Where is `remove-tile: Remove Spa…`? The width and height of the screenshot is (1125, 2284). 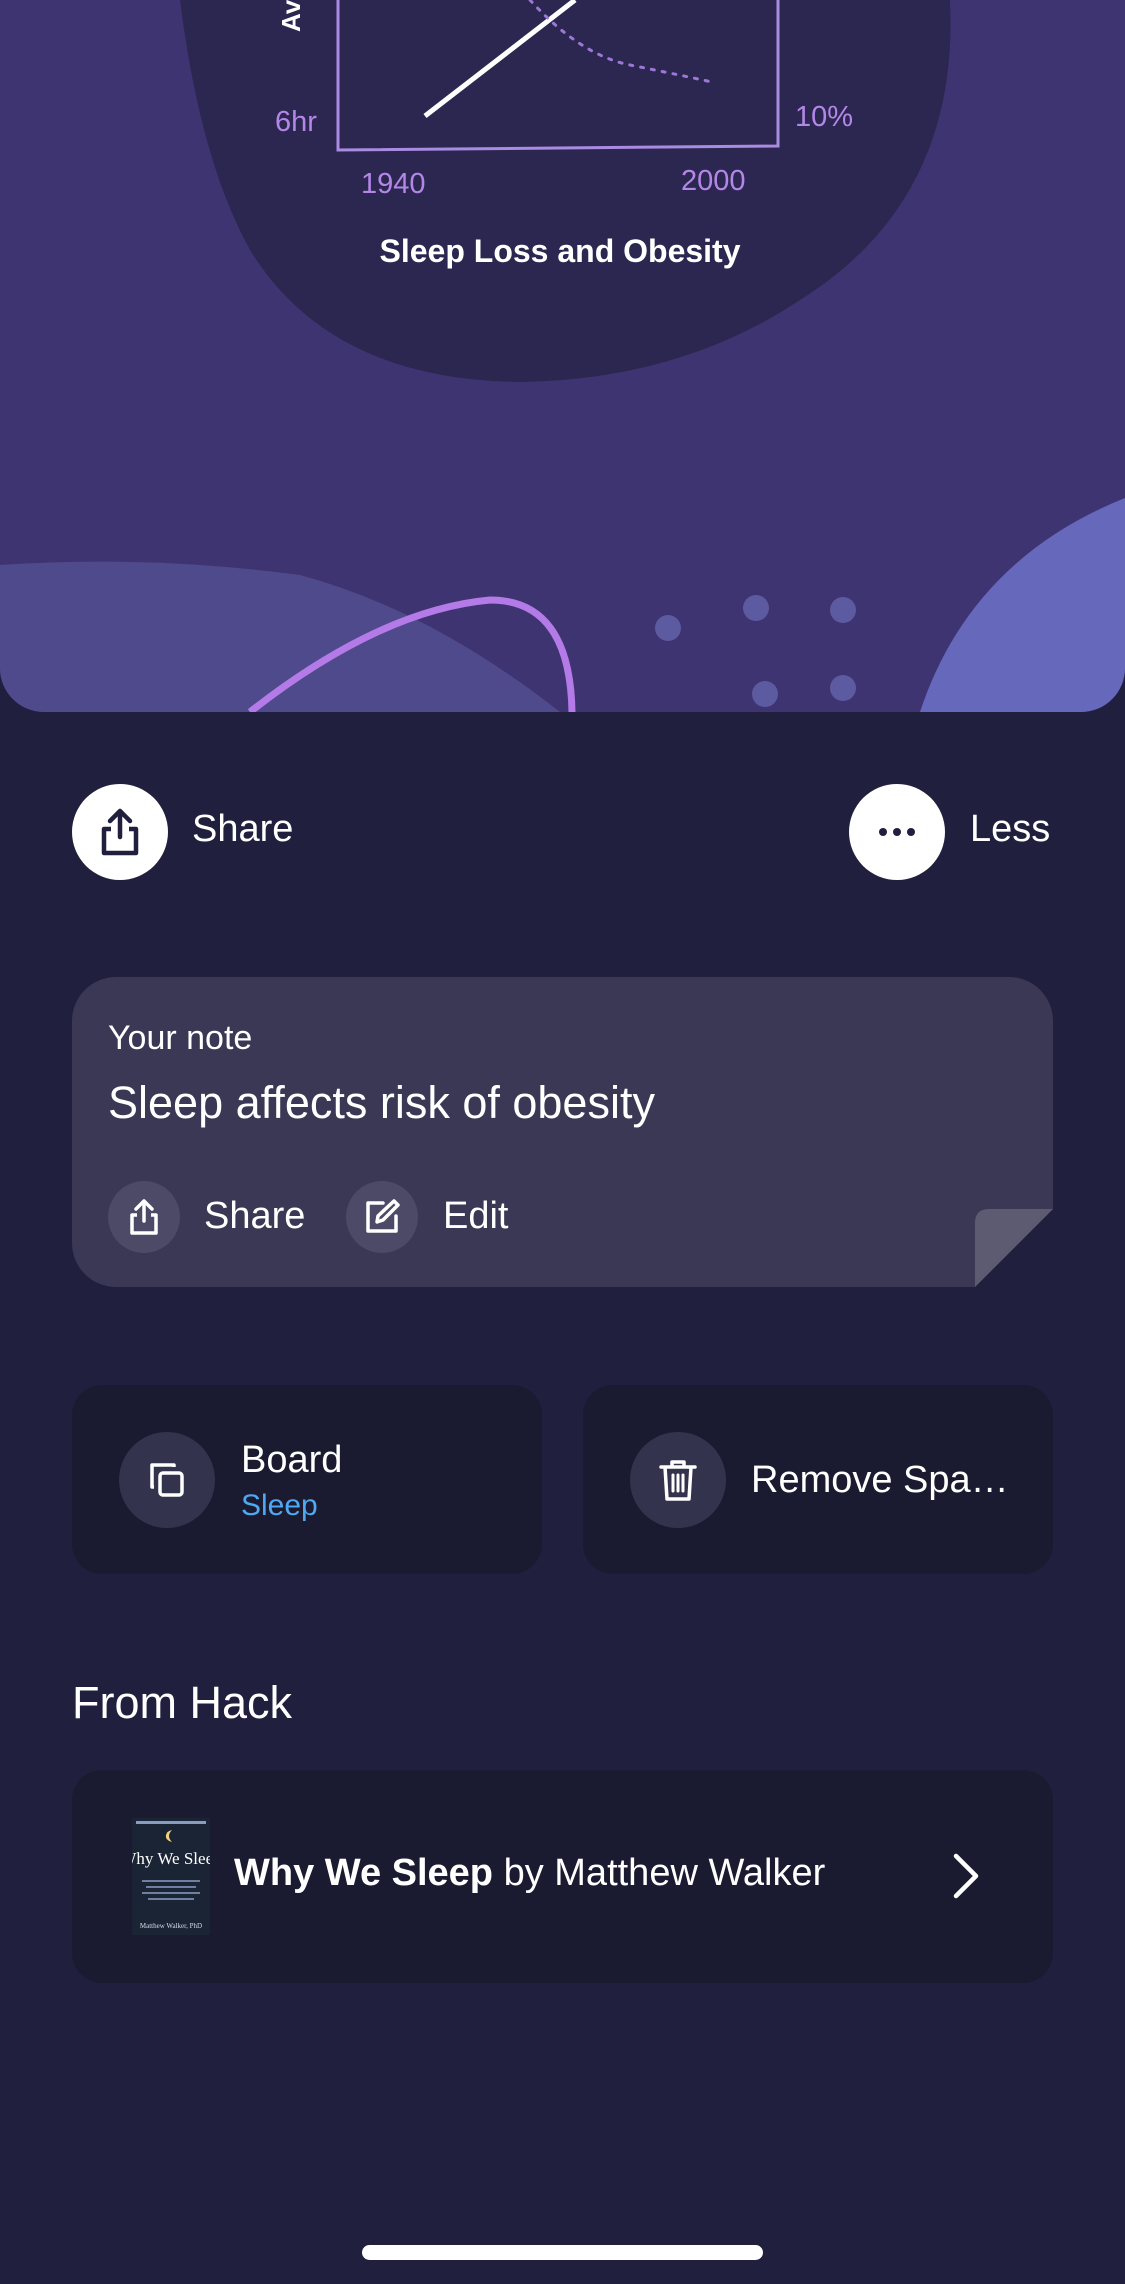 remove-tile: Remove Spa… is located at coordinates (818, 1479).